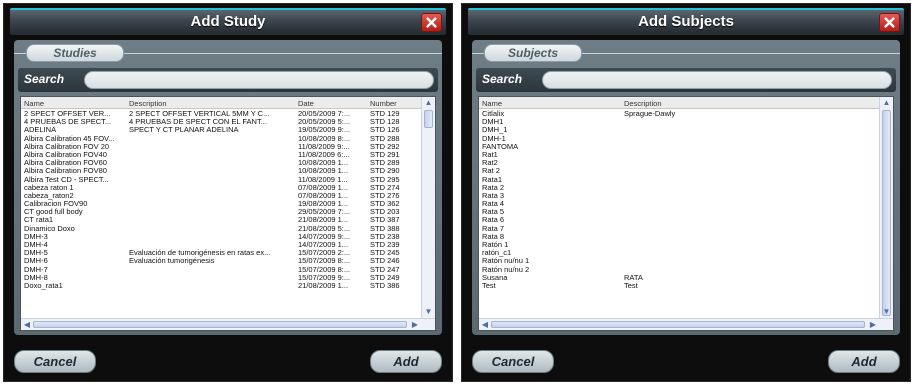 The height and width of the screenshot is (385, 915). Describe the element at coordinates (493, 228) in the screenshot. I see `cell-name: Rata 7` at that location.